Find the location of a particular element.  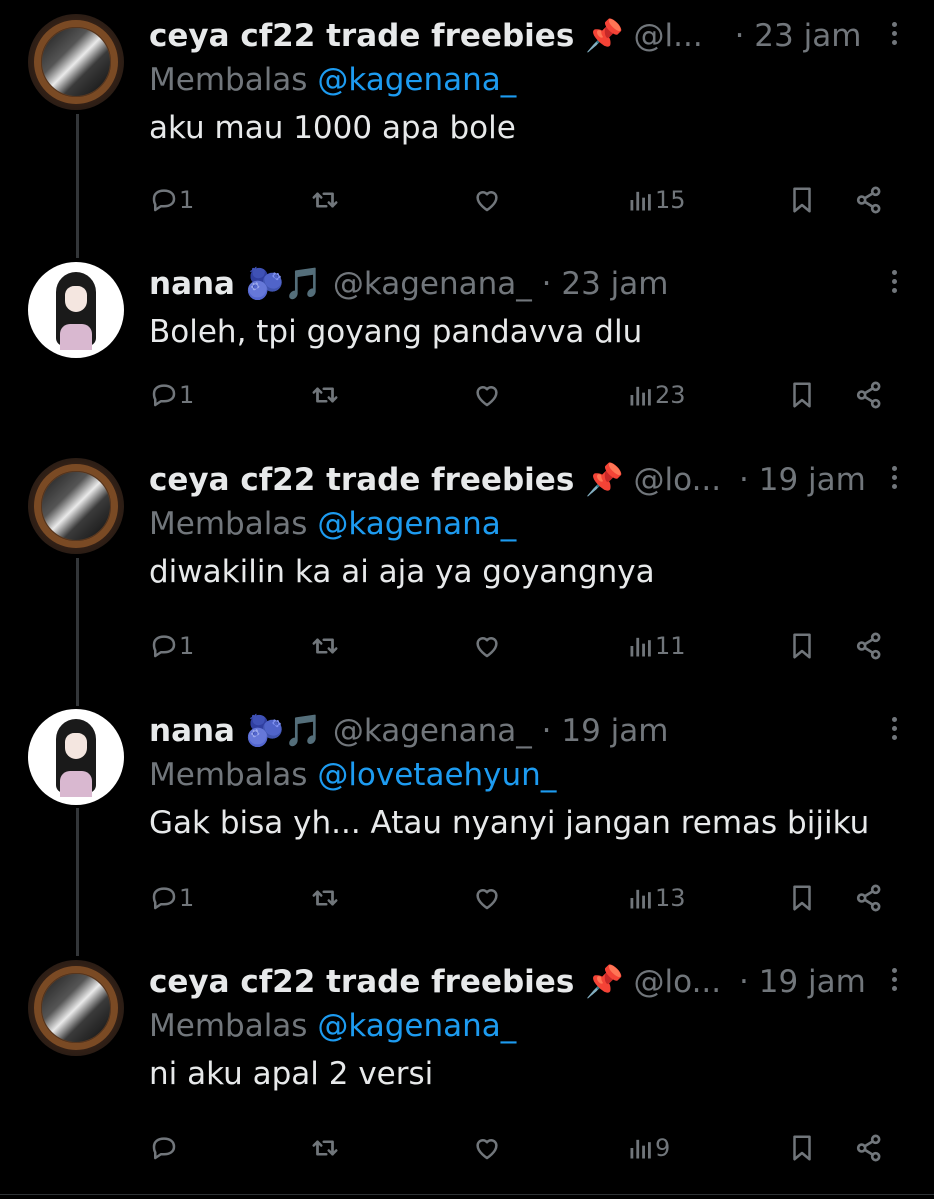

views-button: 11 is located at coordinates (656, 646).